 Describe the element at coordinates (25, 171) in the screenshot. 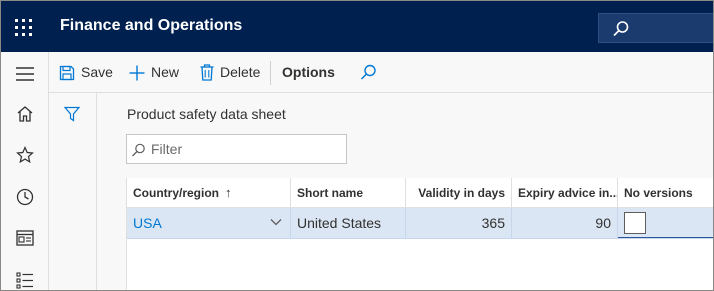

I see `navigation-pane` at that location.